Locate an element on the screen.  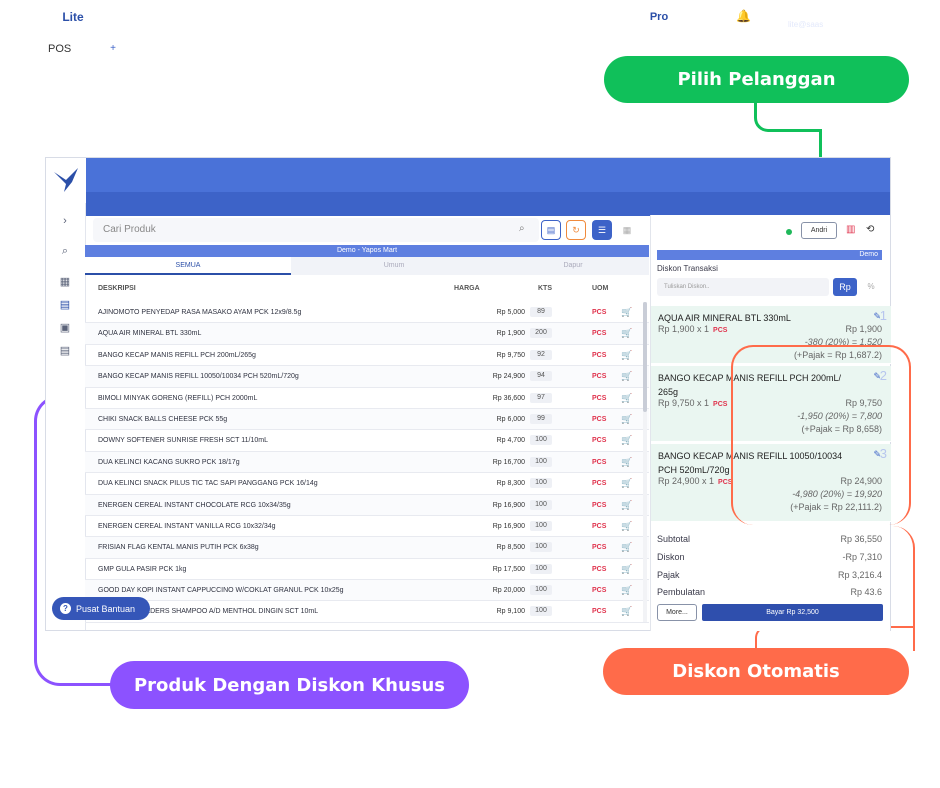
tab-bar is located at coordinates (488, 204).